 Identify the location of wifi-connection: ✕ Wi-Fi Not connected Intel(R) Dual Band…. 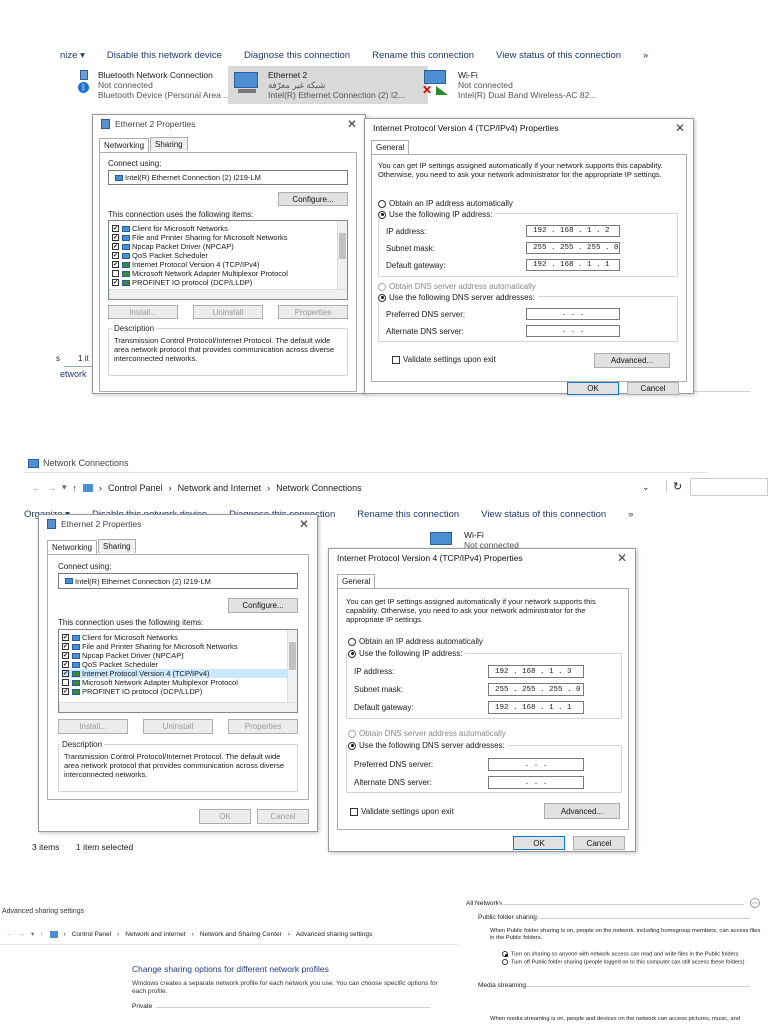
(509, 85).